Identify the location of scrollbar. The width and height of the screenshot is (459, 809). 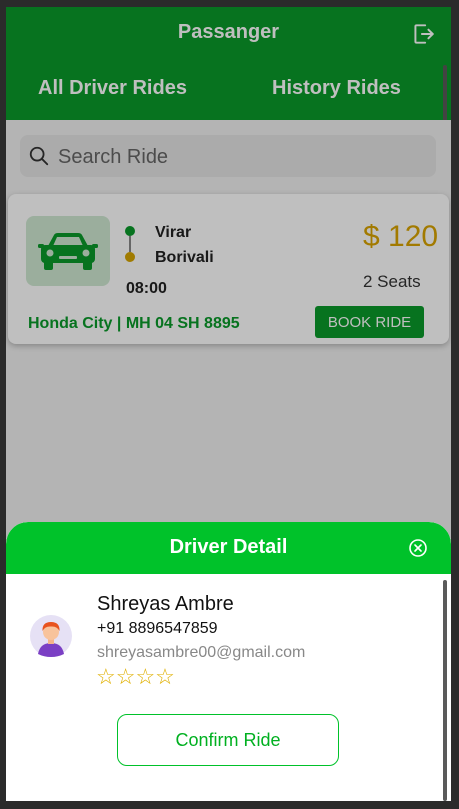
(445, 690).